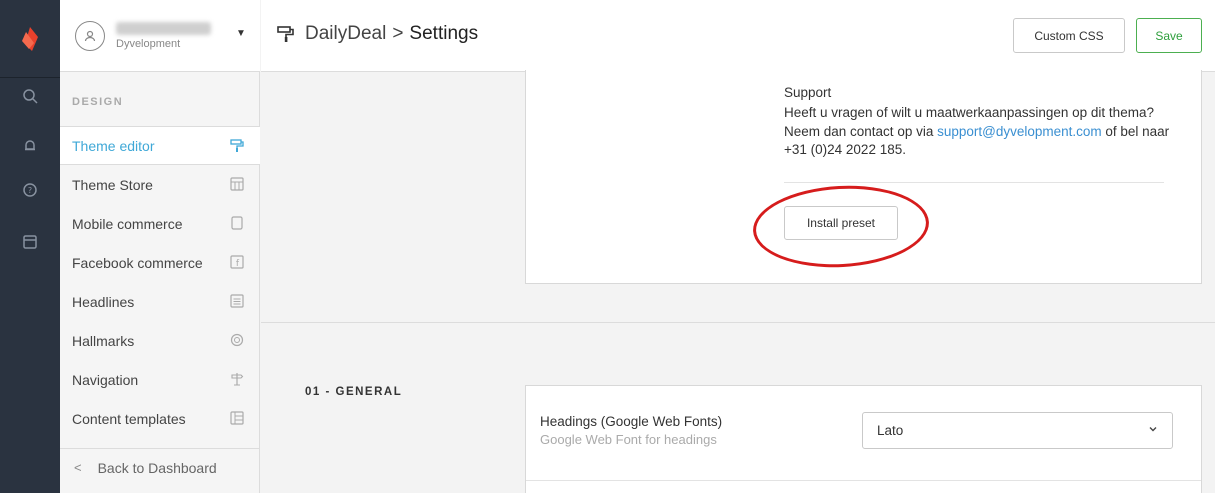 Image resolution: width=1215 pixels, height=493 pixels. What do you see at coordinates (103, 301) in the screenshot?
I see `sidebar-item-label: Headlines` at bounding box center [103, 301].